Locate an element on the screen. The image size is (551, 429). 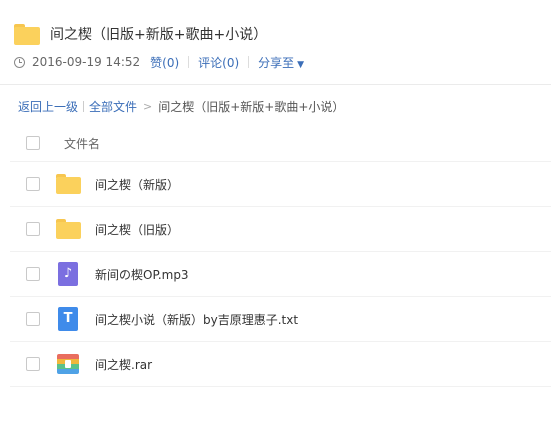
share-datetime: 2016-09-19 14:52 is located at coordinates (86, 62).